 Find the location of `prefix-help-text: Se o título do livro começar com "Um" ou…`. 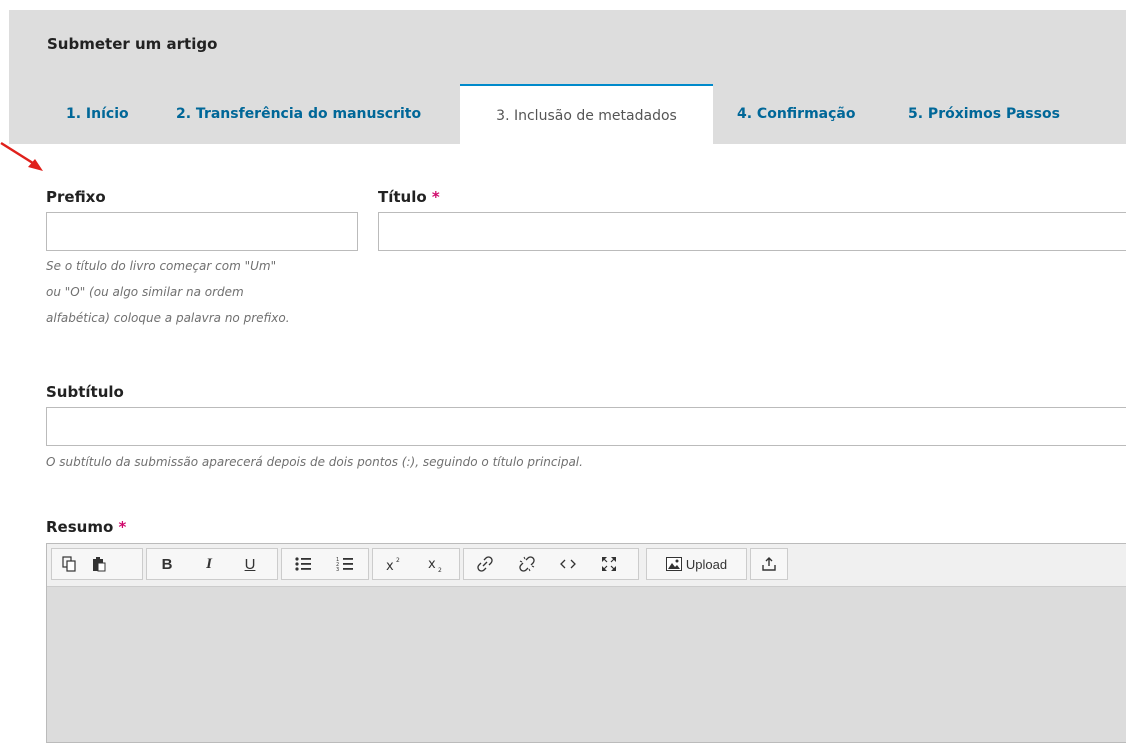

prefix-help-text: Se o título do livro começar com "Um" ou… is located at coordinates (168, 292).